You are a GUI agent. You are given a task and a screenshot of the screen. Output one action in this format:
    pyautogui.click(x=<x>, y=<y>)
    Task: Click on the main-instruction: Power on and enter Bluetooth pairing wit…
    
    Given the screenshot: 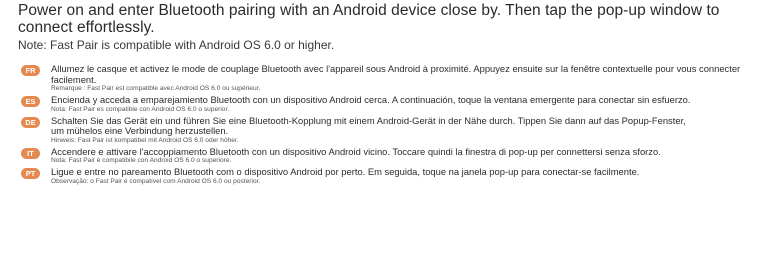 What is the action you would take?
    pyautogui.click(x=369, y=19)
    